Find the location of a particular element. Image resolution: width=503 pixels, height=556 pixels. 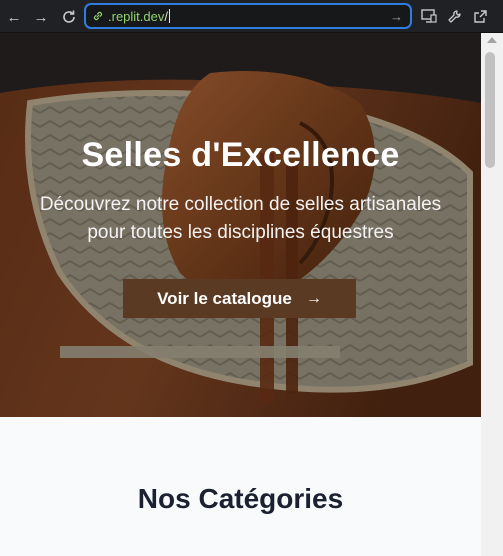

url-path: / is located at coordinates (166, 16).